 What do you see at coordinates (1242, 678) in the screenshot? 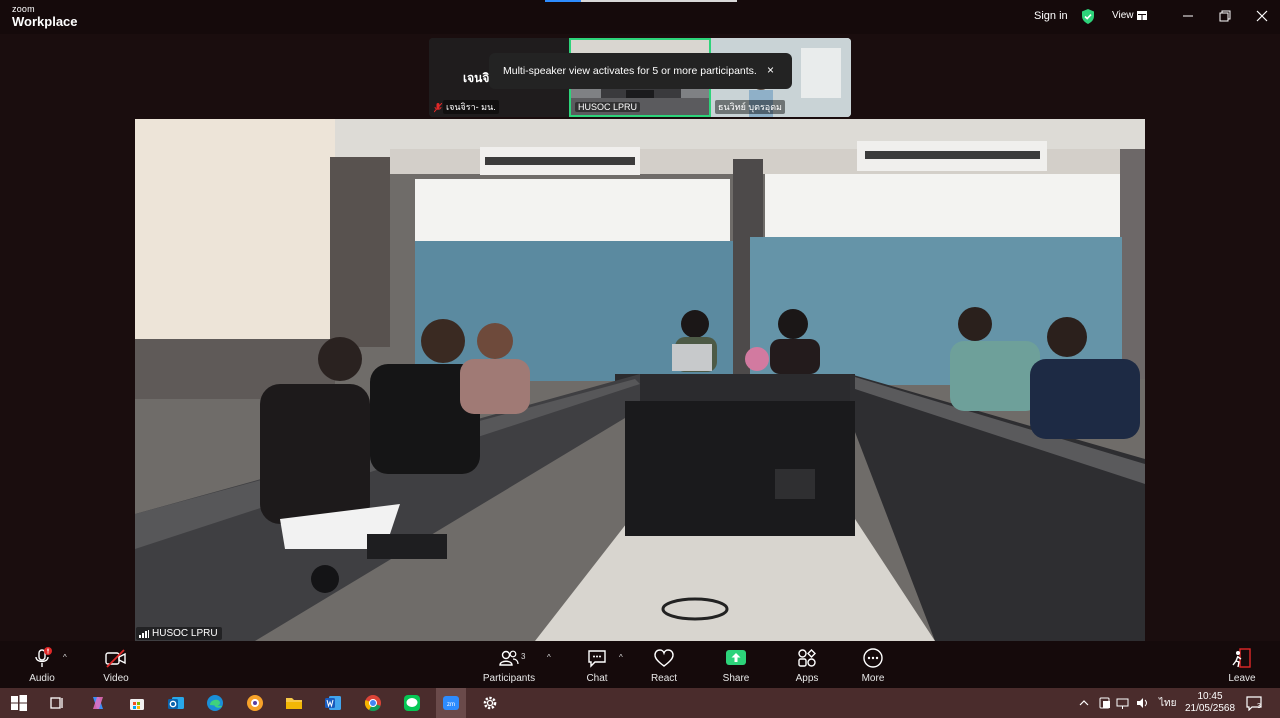
I see `leave-label: Leave` at bounding box center [1242, 678].